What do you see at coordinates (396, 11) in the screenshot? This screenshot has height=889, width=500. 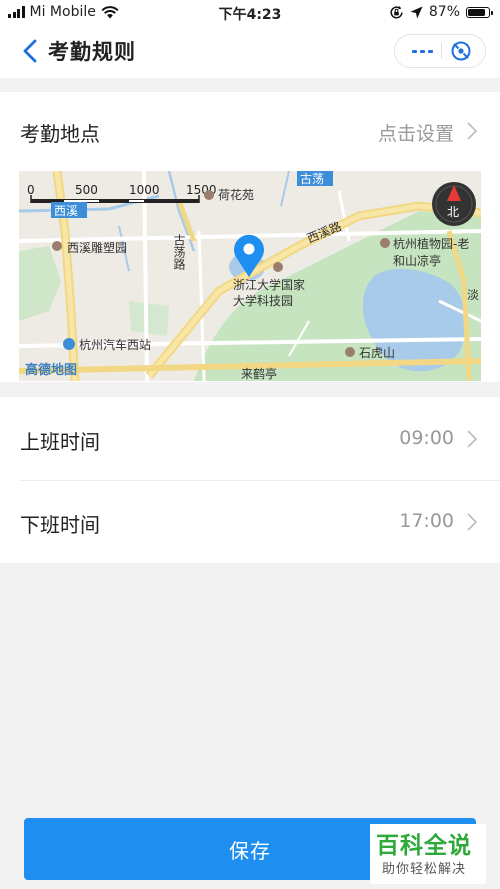 I see `orientation-lock-icon` at bounding box center [396, 11].